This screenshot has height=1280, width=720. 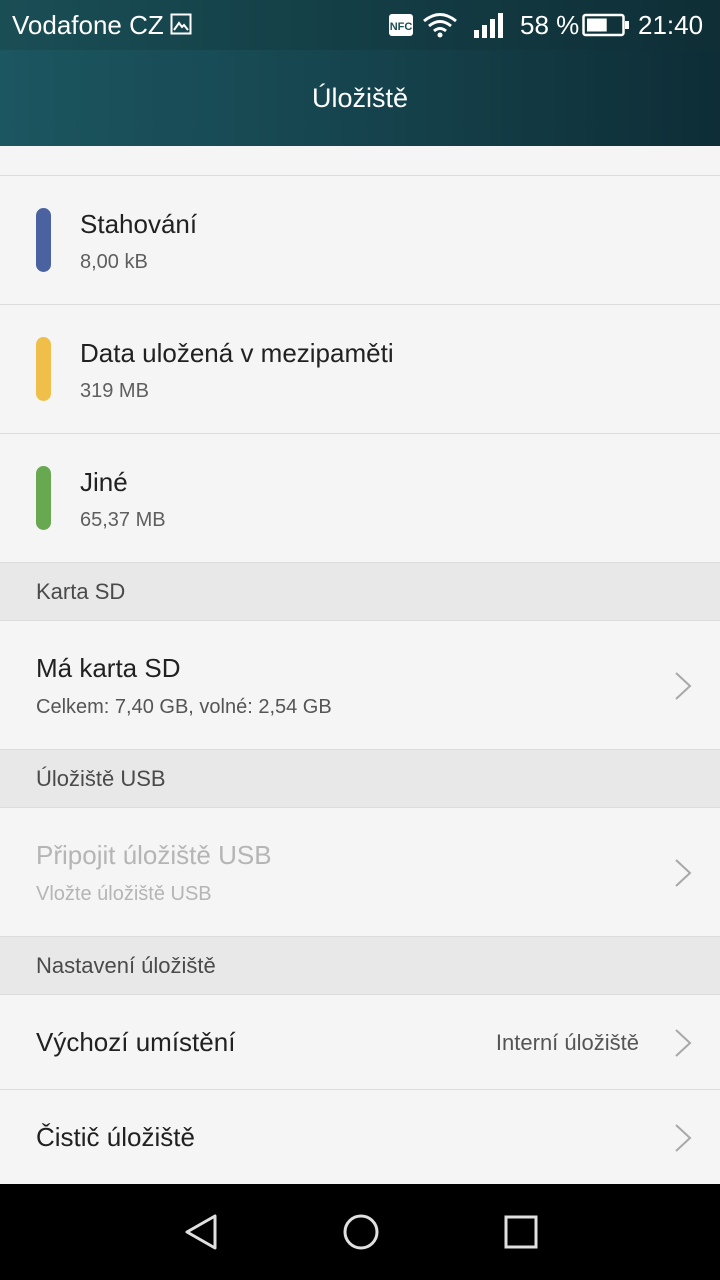 I want to click on section-header-usb-storage: Úložiště USB, so click(x=360, y=779).